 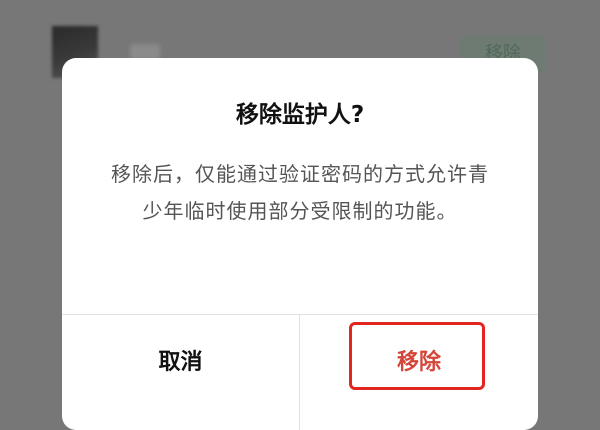 What do you see at coordinates (300, 192) in the screenshot?
I see `dialog-message: 移除后，仅能通过验证密码的方式允许青少年临时使用部分受限制的功能。` at bounding box center [300, 192].